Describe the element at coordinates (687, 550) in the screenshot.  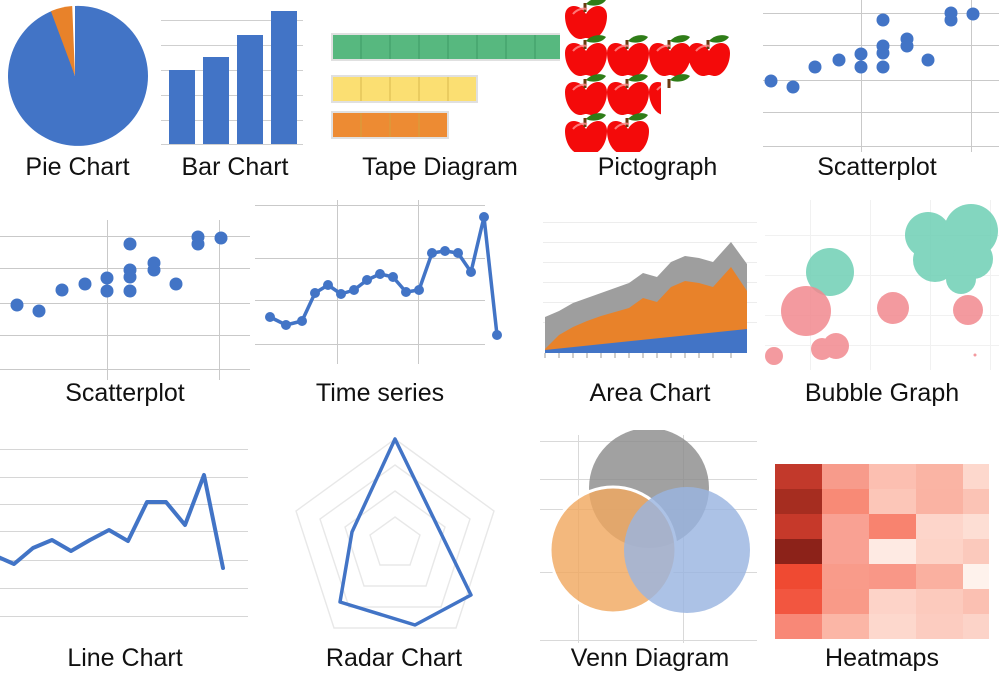
I see `venn-circle-set-c` at that location.